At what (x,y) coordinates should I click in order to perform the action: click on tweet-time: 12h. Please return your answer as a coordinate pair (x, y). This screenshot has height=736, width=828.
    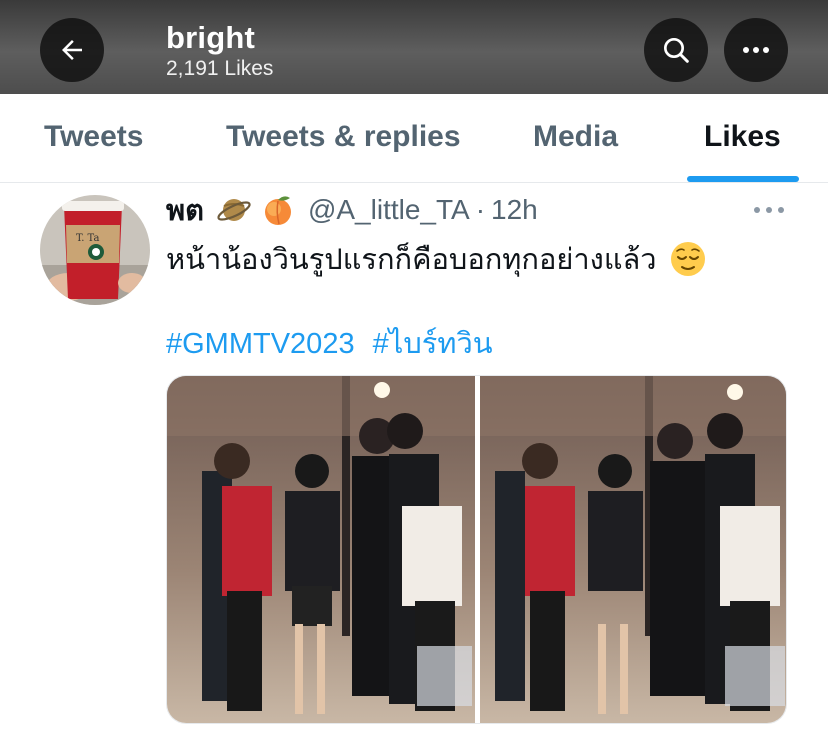
    Looking at the image, I should click on (514, 210).